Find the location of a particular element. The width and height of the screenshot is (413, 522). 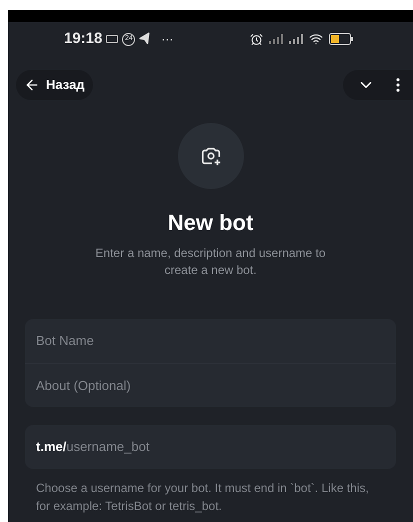

text-input: Bot Name is located at coordinates (210, 341).